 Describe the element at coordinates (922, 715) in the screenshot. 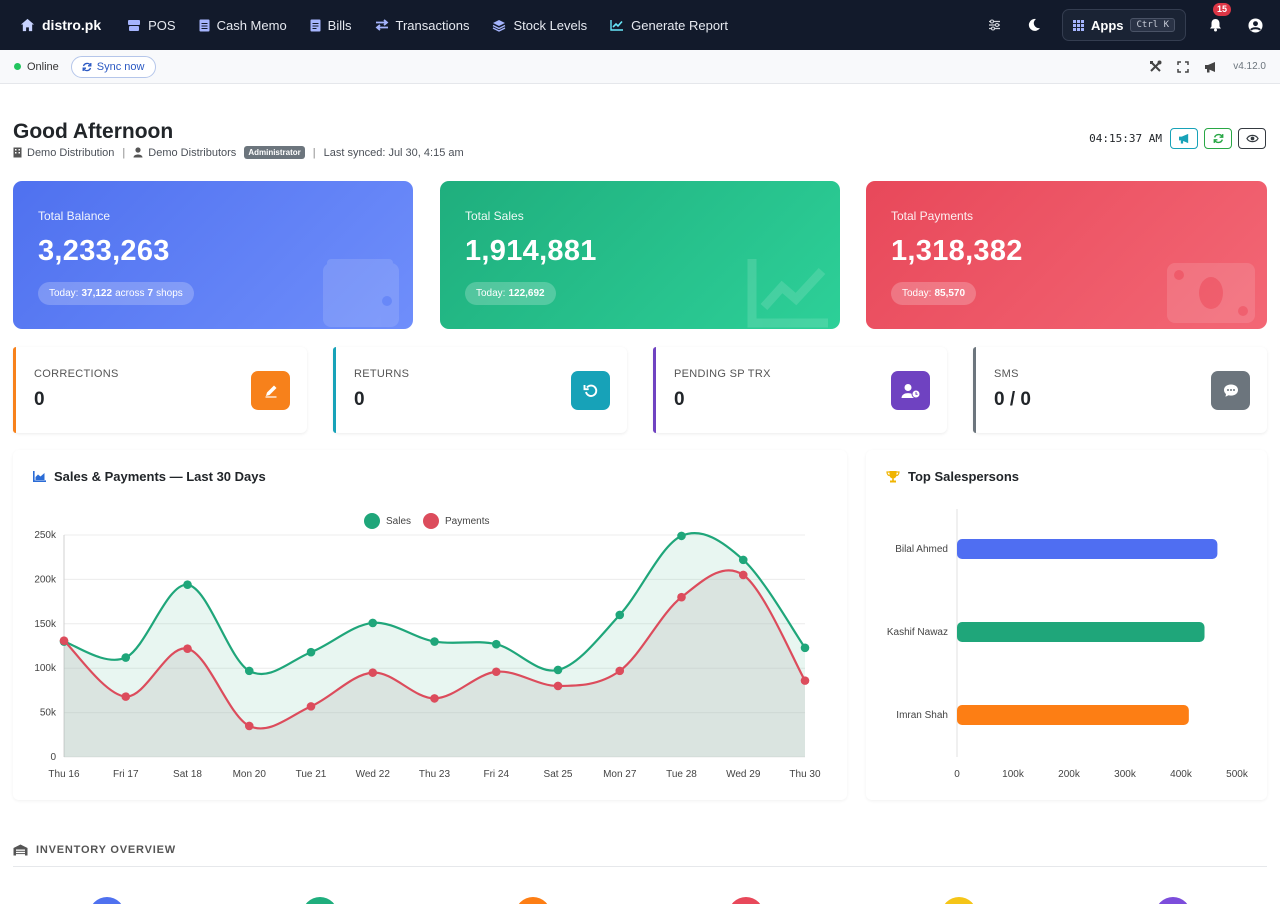

I see `category-label: Imran Shah` at that location.